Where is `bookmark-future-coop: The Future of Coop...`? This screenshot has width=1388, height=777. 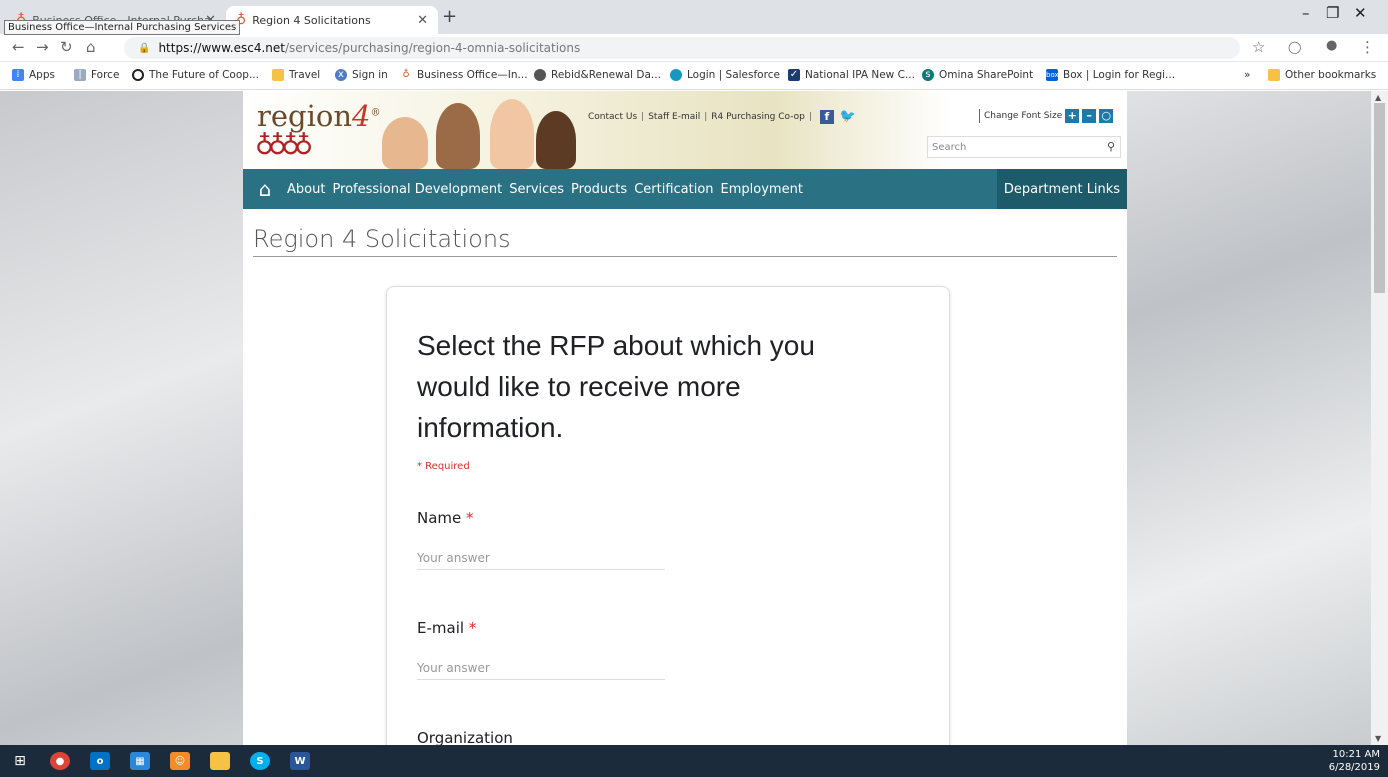 bookmark-future-coop: The Future of Coop... is located at coordinates (195, 75).